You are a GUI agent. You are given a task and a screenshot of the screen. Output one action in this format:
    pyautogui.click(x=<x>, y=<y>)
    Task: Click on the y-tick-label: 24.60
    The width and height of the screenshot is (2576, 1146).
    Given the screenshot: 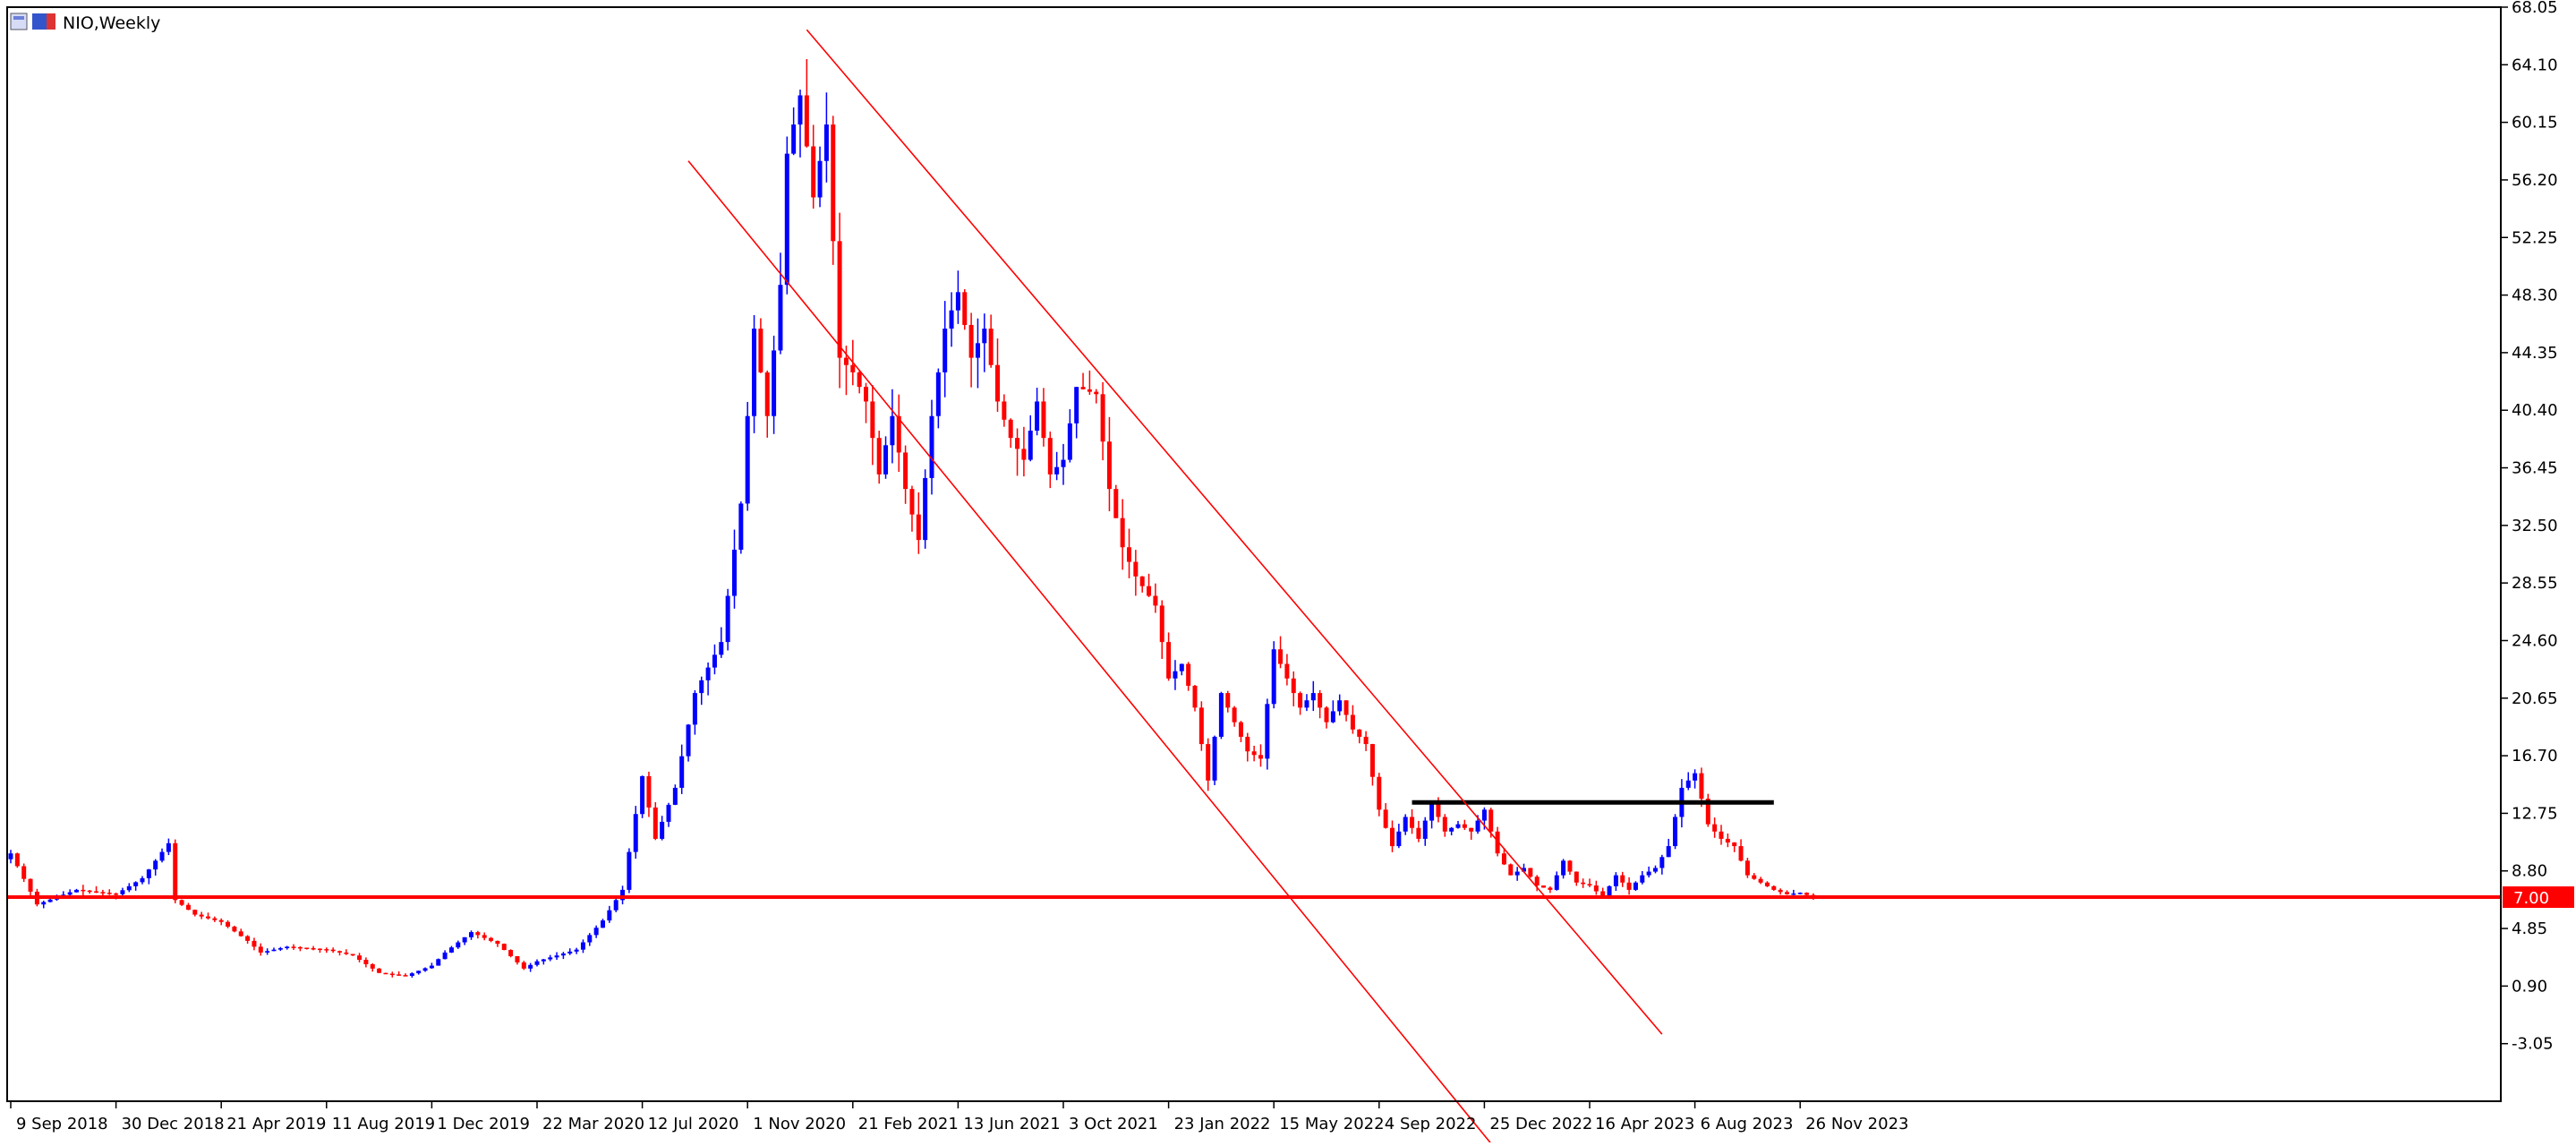 What is the action you would take?
    pyautogui.click(x=2535, y=640)
    